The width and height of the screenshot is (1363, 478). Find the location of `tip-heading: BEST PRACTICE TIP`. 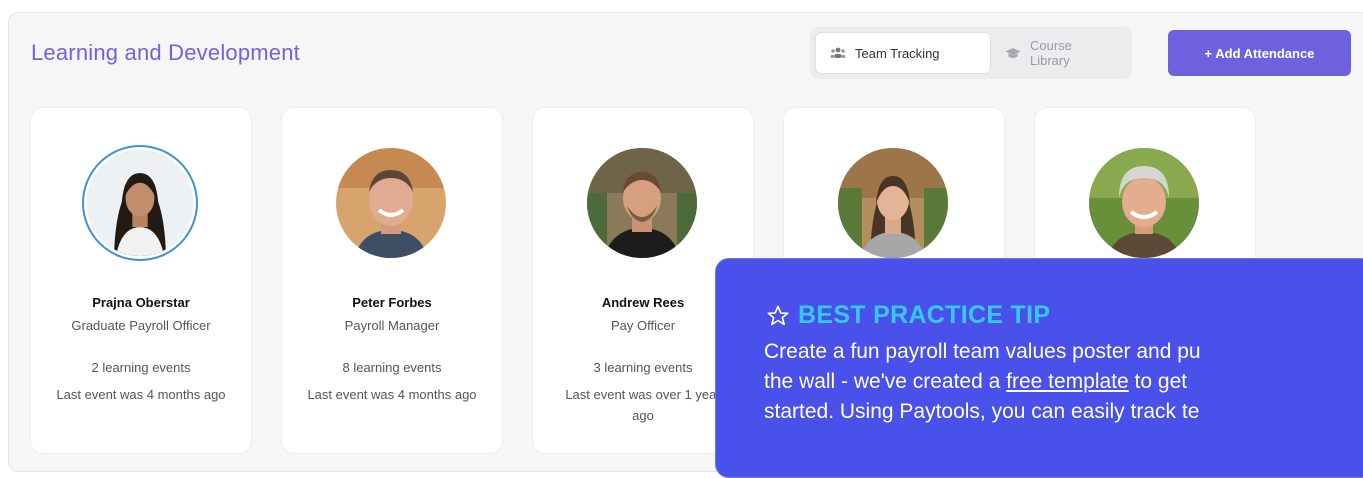

tip-heading: BEST PRACTICE TIP is located at coordinates (908, 315).